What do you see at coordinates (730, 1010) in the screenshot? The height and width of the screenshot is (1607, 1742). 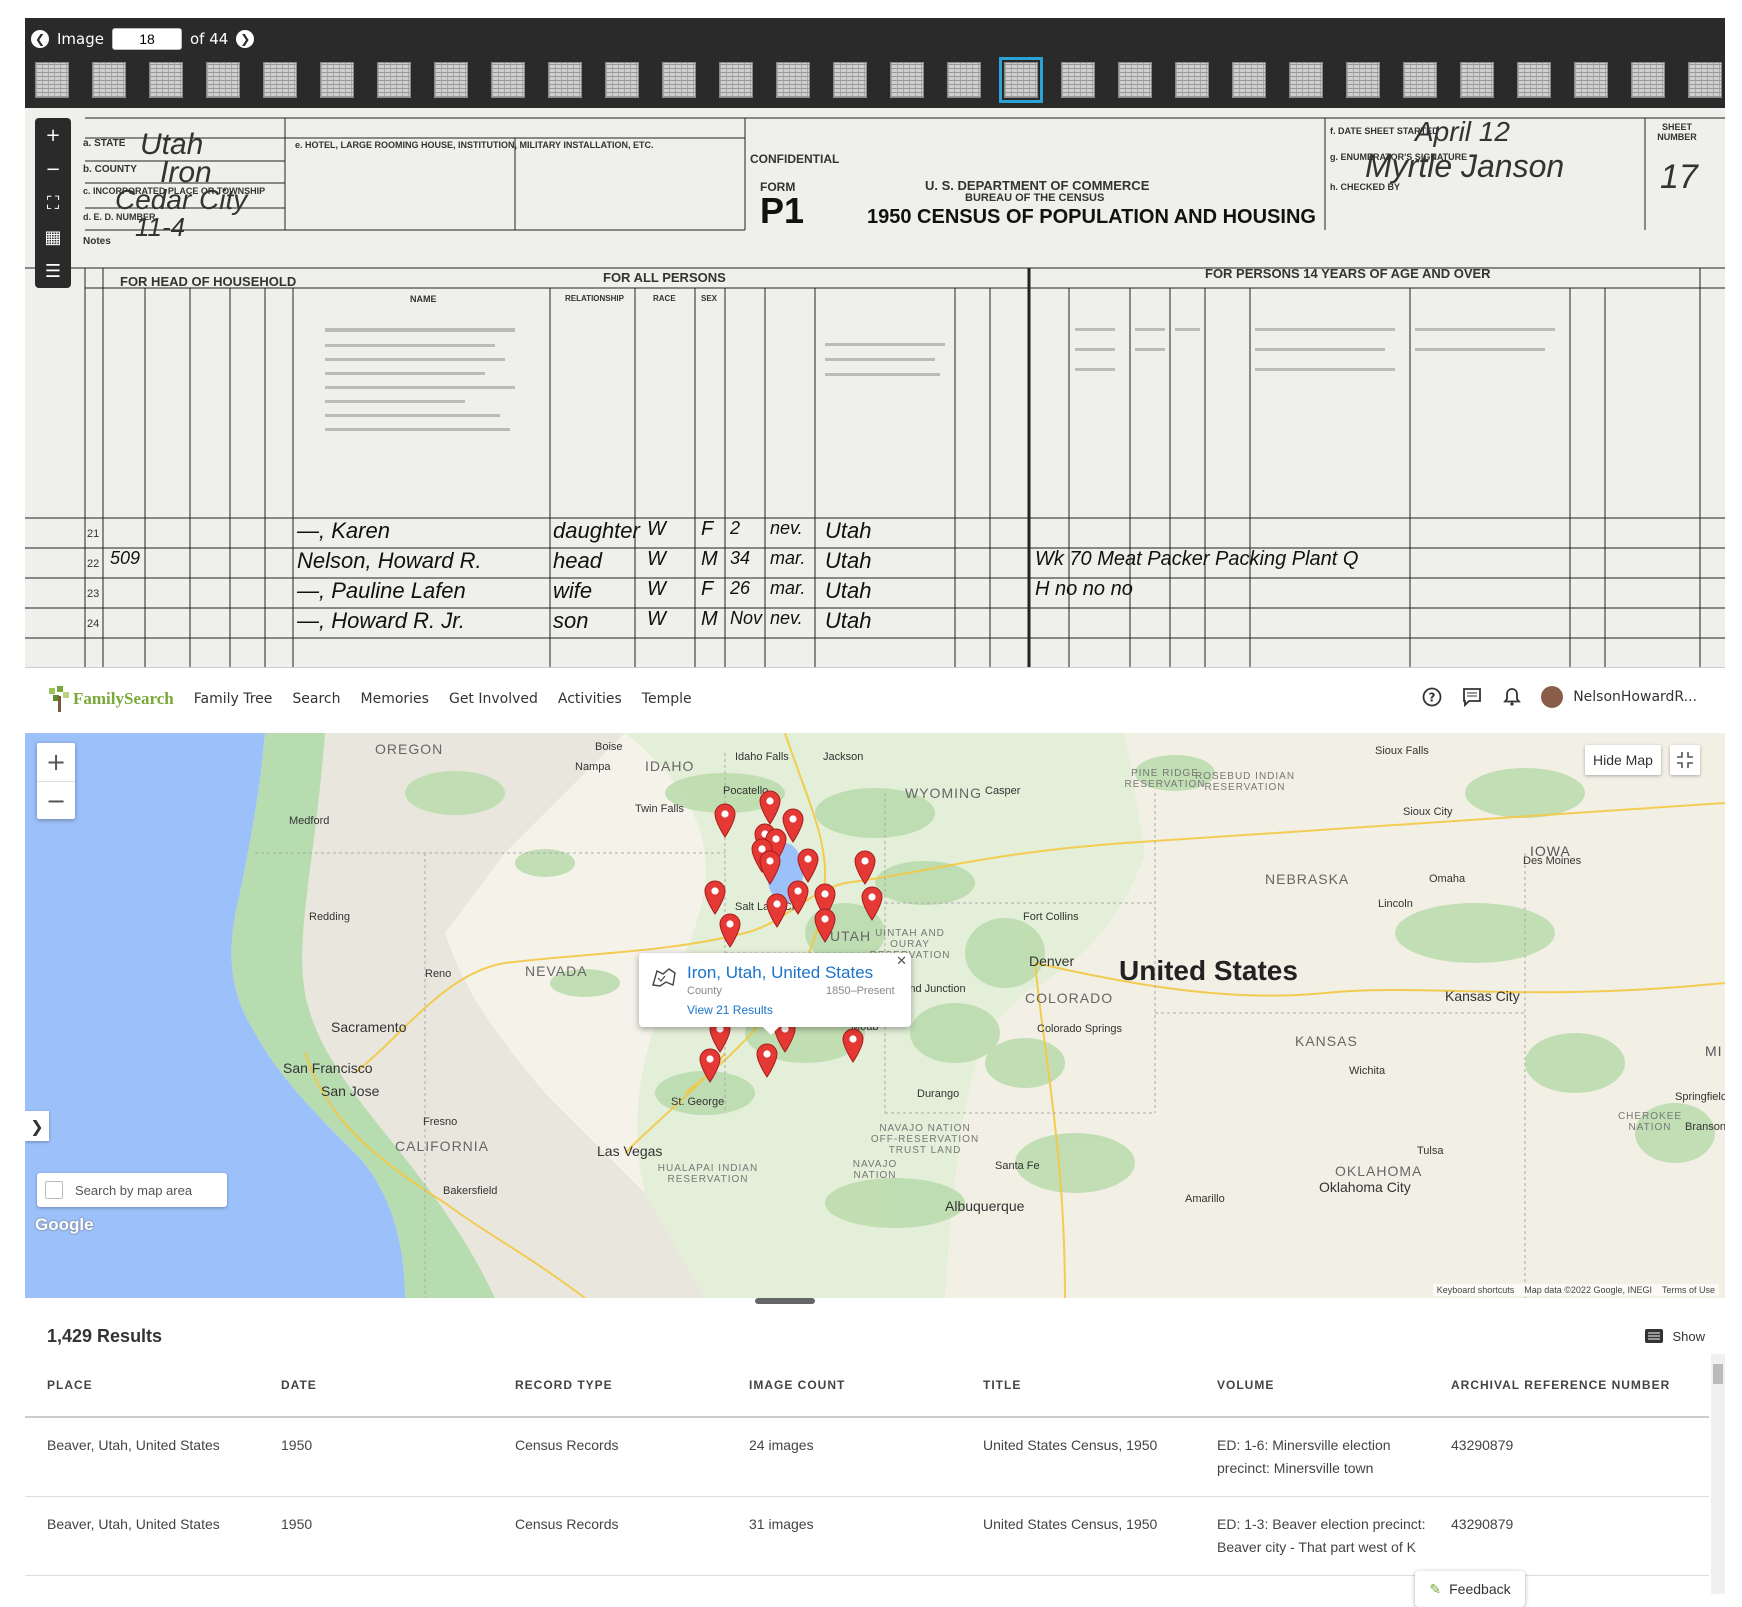 I see `view-results-link: View 21 Results` at bounding box center [730, 1010].